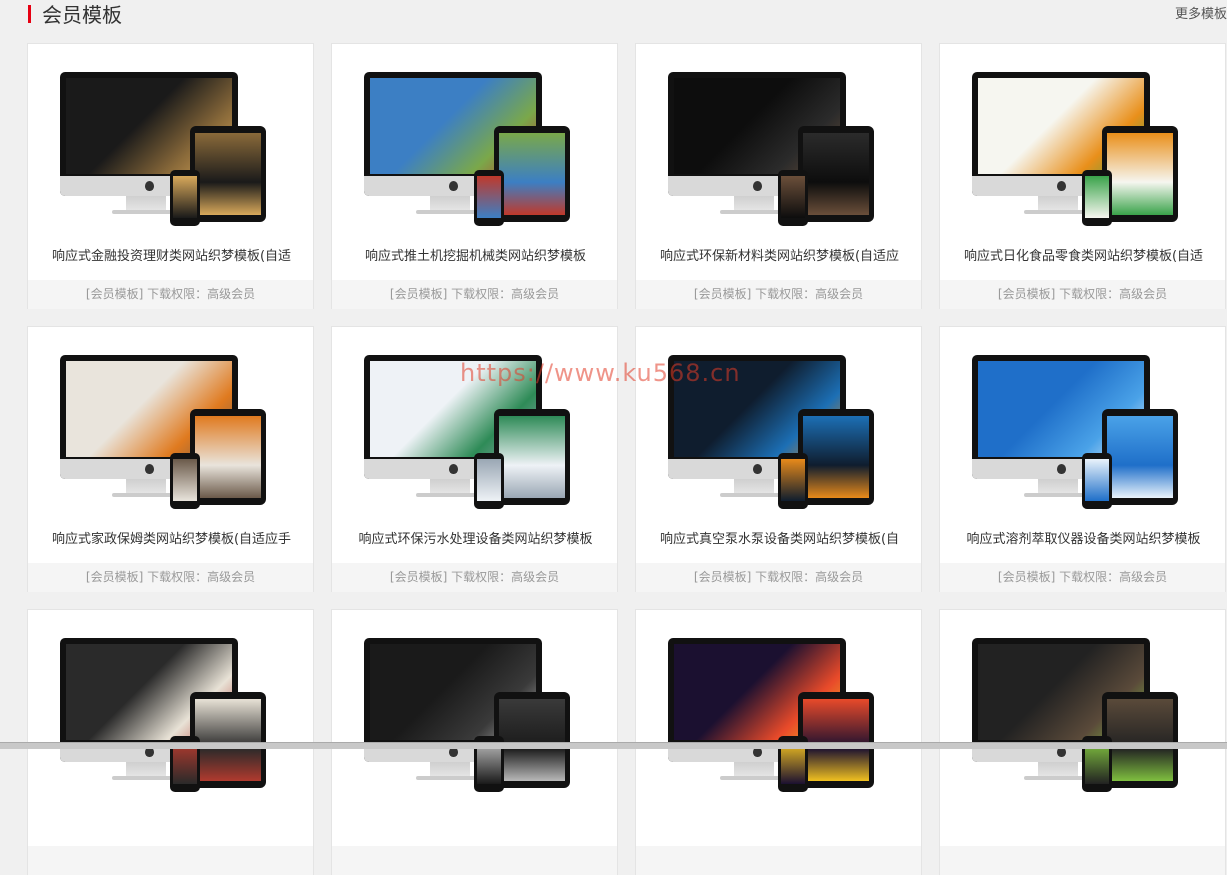 The width and height of the screenshot is (1227, 875). Describe the element at coordinates (1201, 15) in the screenshot. I see `more-templates-link: 更多模板` at that location.